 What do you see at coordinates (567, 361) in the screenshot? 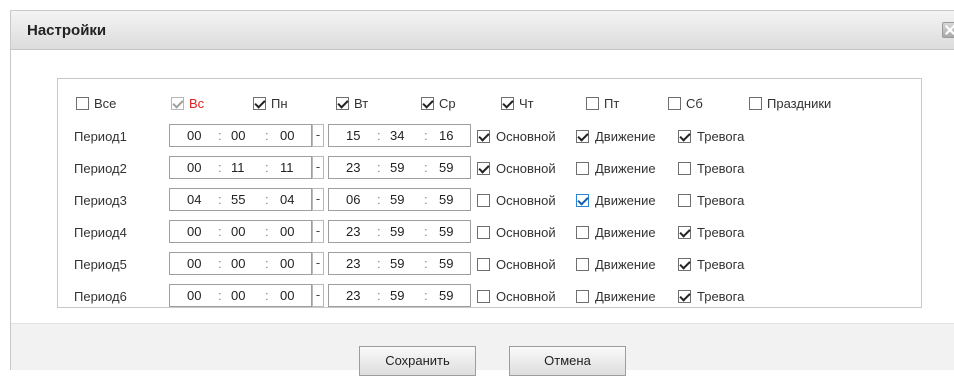
I see `cancel-button: Отмена` at bounding box center [567, 361].